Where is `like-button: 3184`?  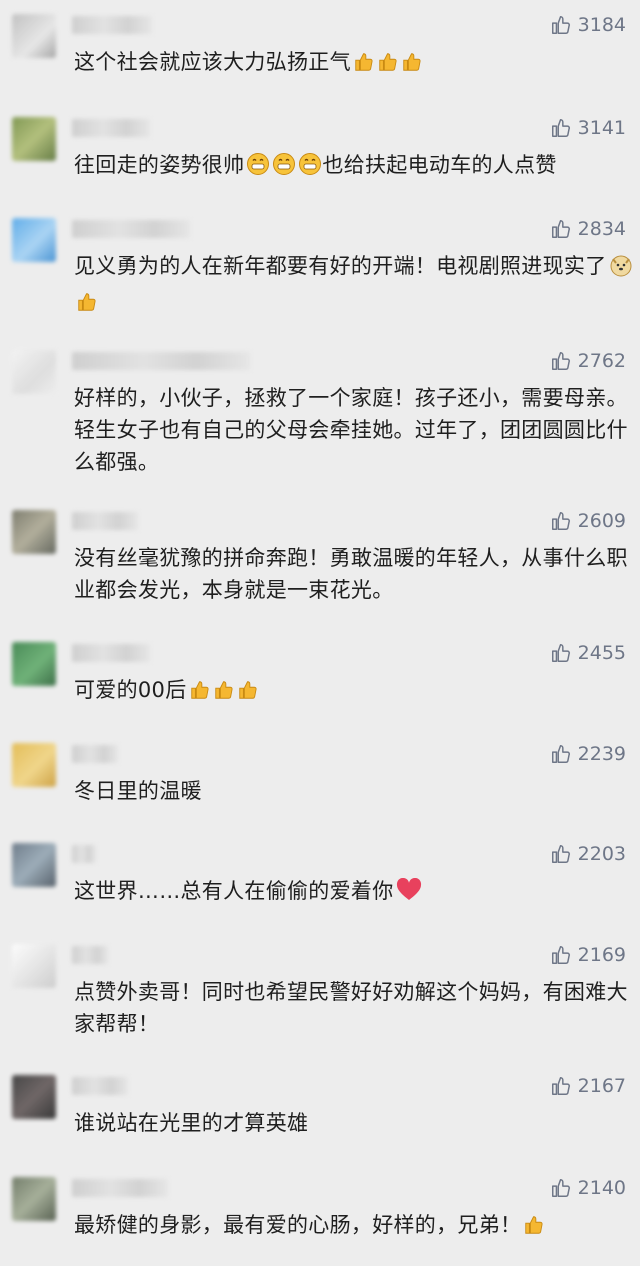
like-button: 3184 is located at coordinates (588, 25).